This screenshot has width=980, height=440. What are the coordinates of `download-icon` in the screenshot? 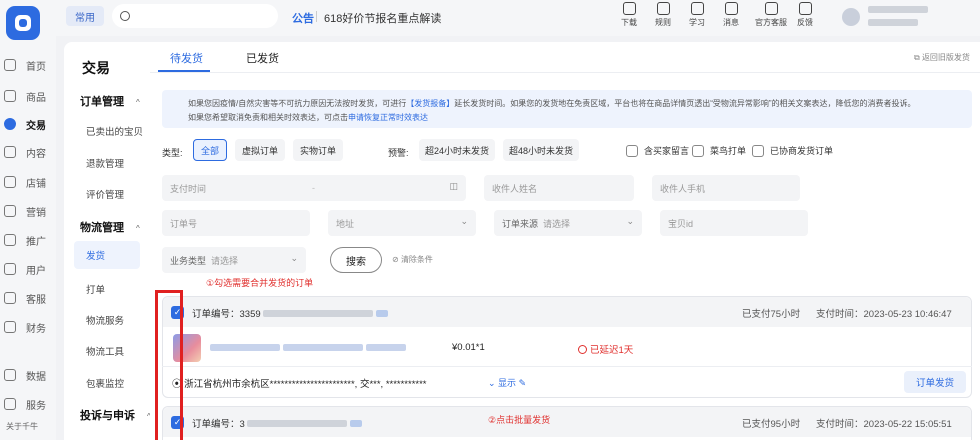 It's located at (629, 8).